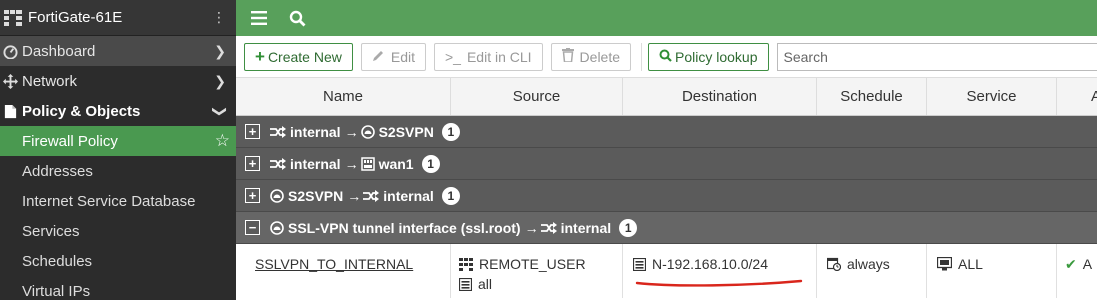 The width and height of the screenshot is (1097, 300). Describe the element at coordinates (396, 163) in the screenshot. I see `group-to: wan1` at that location.